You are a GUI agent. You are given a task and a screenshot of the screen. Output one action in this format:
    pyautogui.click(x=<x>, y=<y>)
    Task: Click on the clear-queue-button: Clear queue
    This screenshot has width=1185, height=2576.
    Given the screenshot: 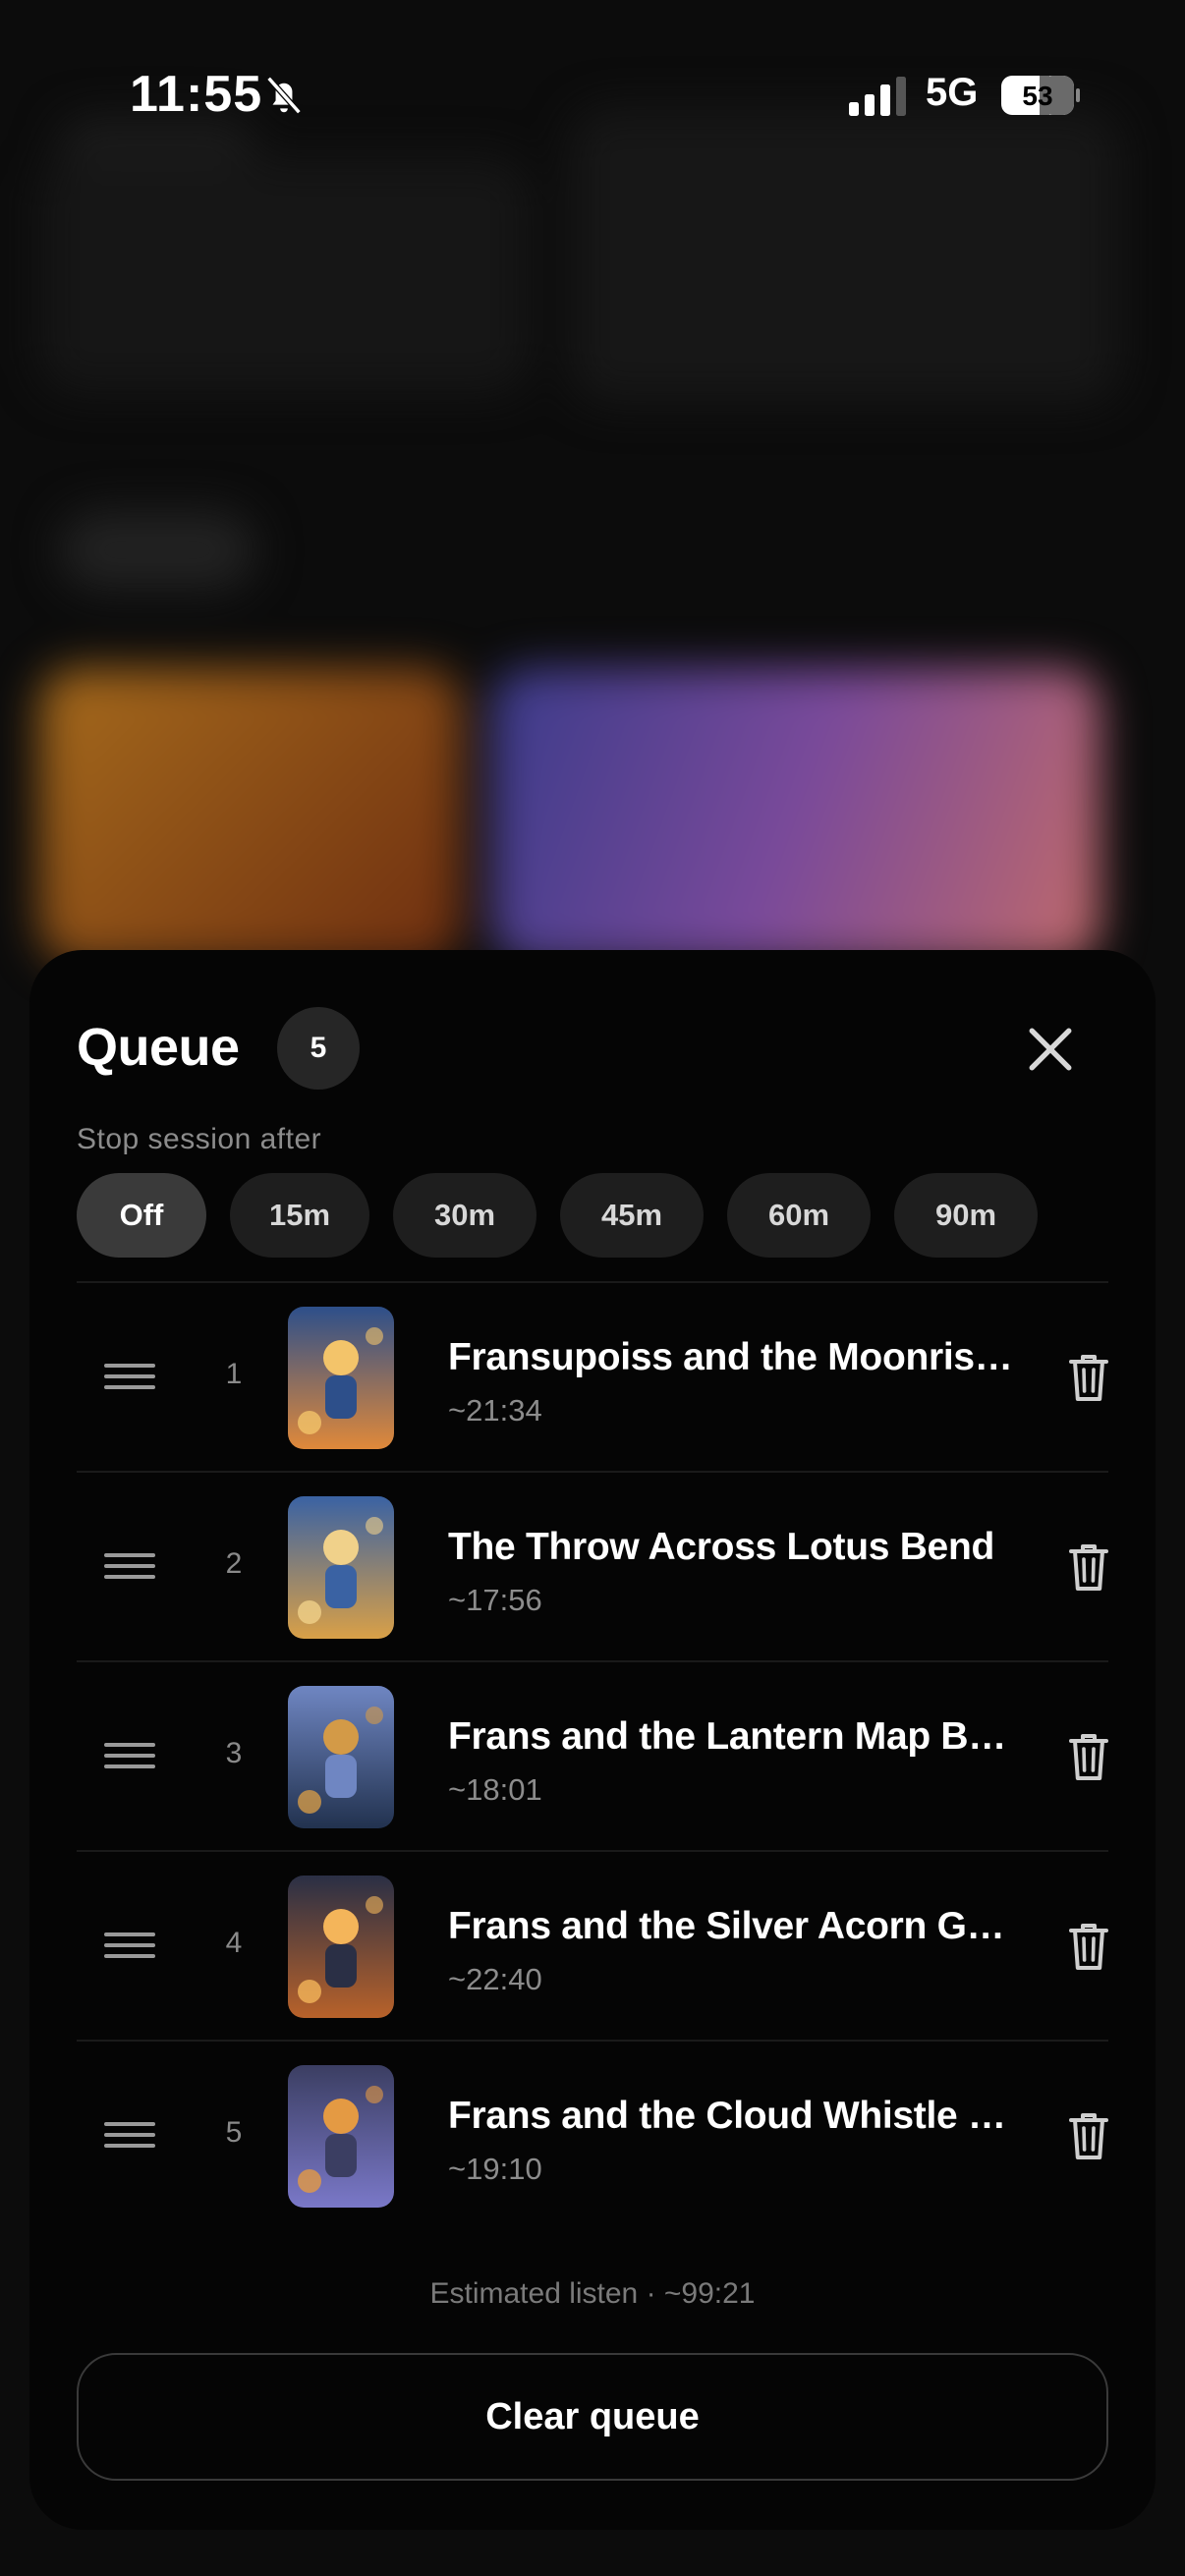 What is the action you would take?
    pyautogui.click(x=592, y=2417)
    